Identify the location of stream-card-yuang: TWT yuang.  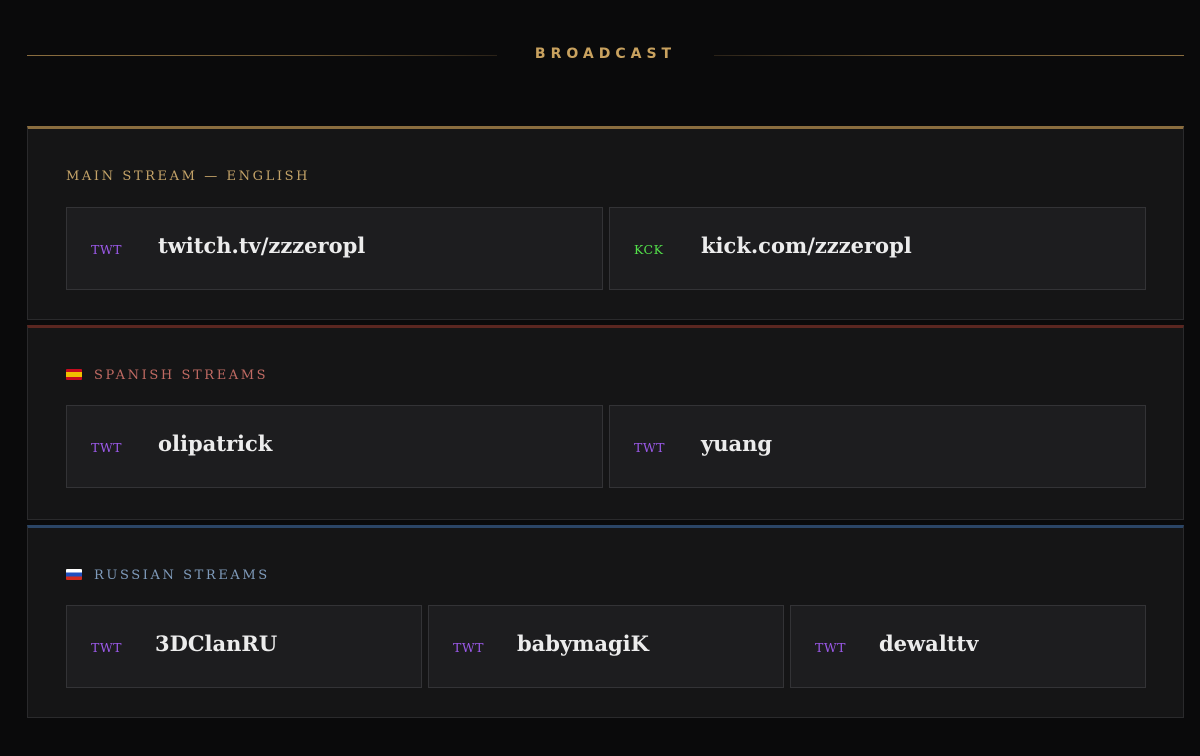
(877, 446).